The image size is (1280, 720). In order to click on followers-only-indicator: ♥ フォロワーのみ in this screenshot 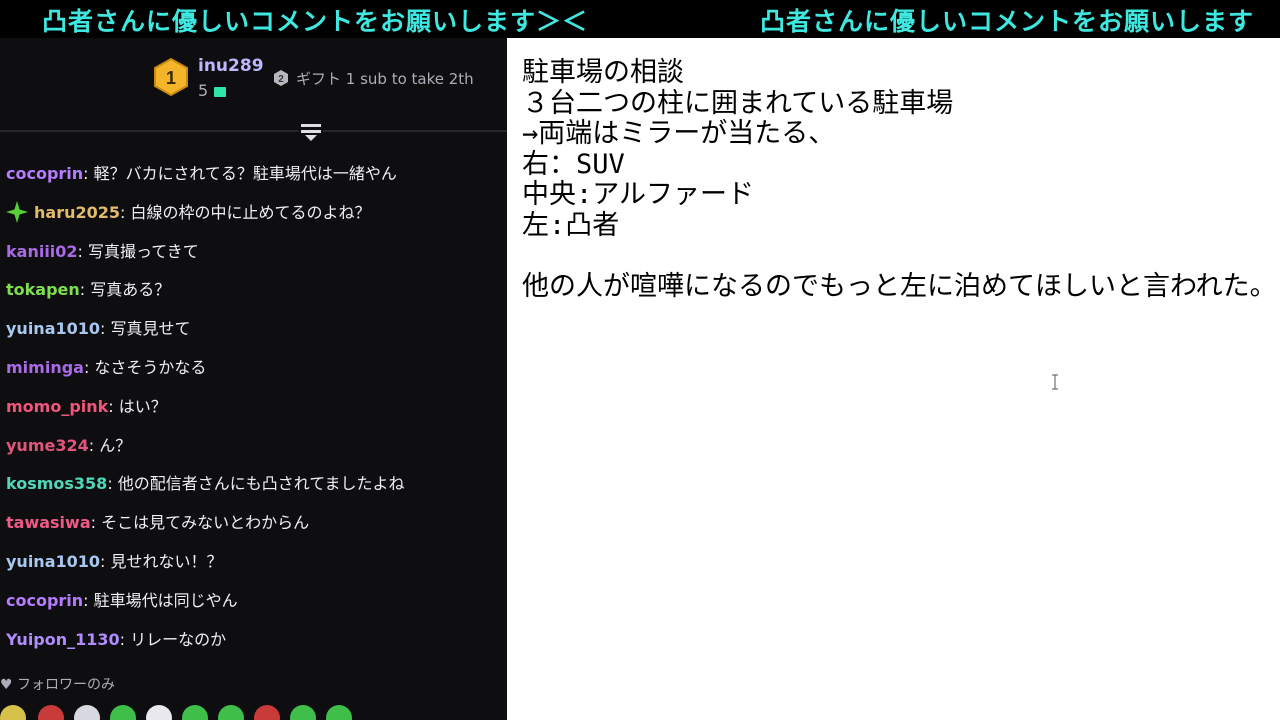, I will do `click(57, 684)`.